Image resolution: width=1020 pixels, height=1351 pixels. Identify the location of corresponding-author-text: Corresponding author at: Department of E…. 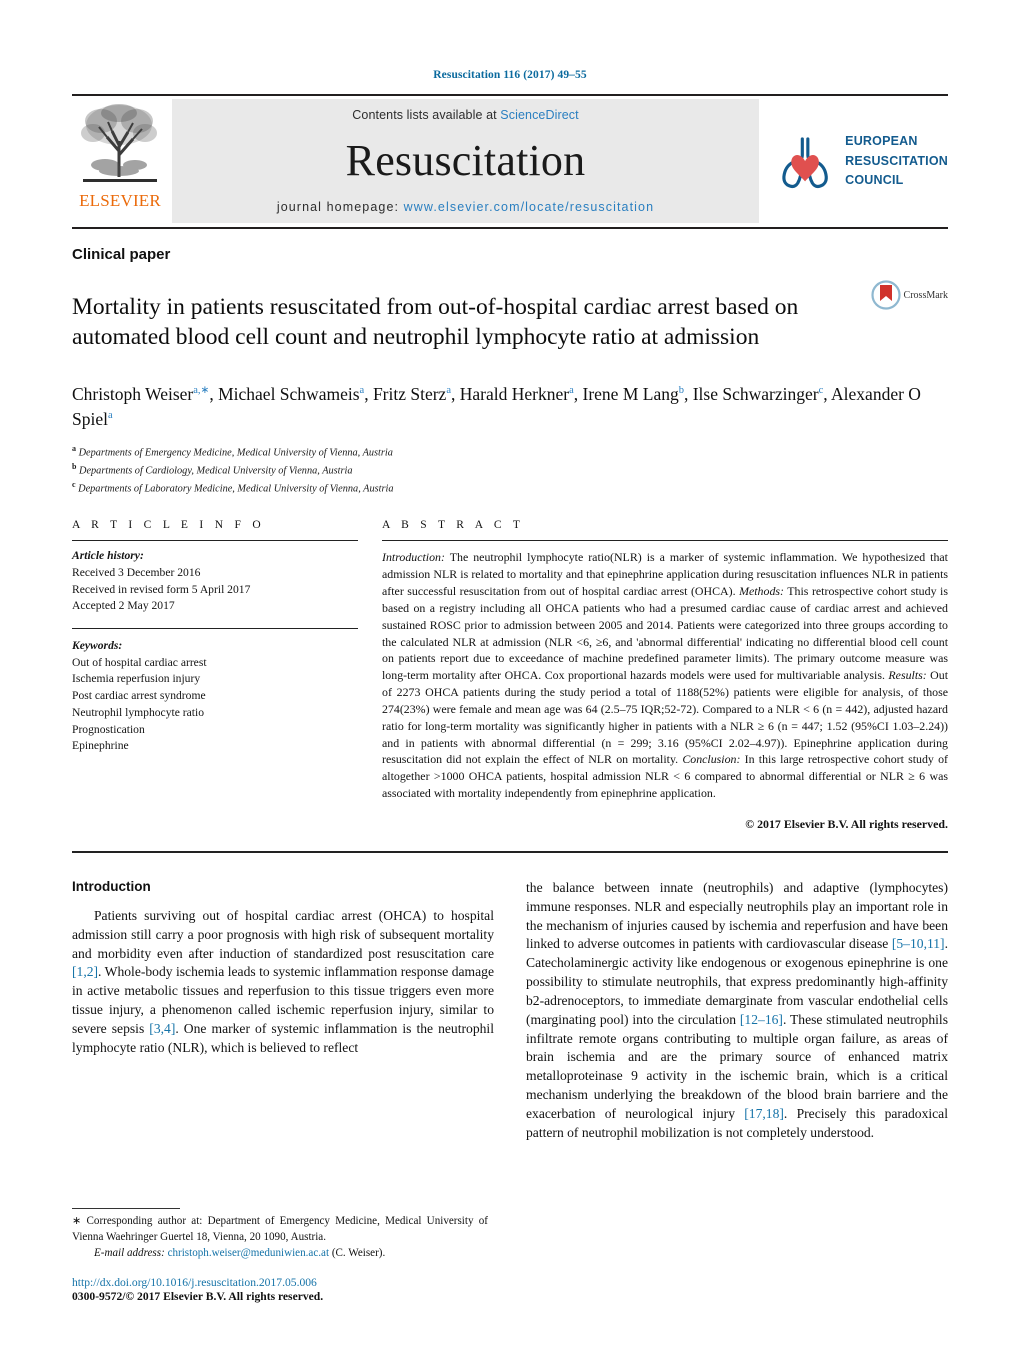
(280, 1229).